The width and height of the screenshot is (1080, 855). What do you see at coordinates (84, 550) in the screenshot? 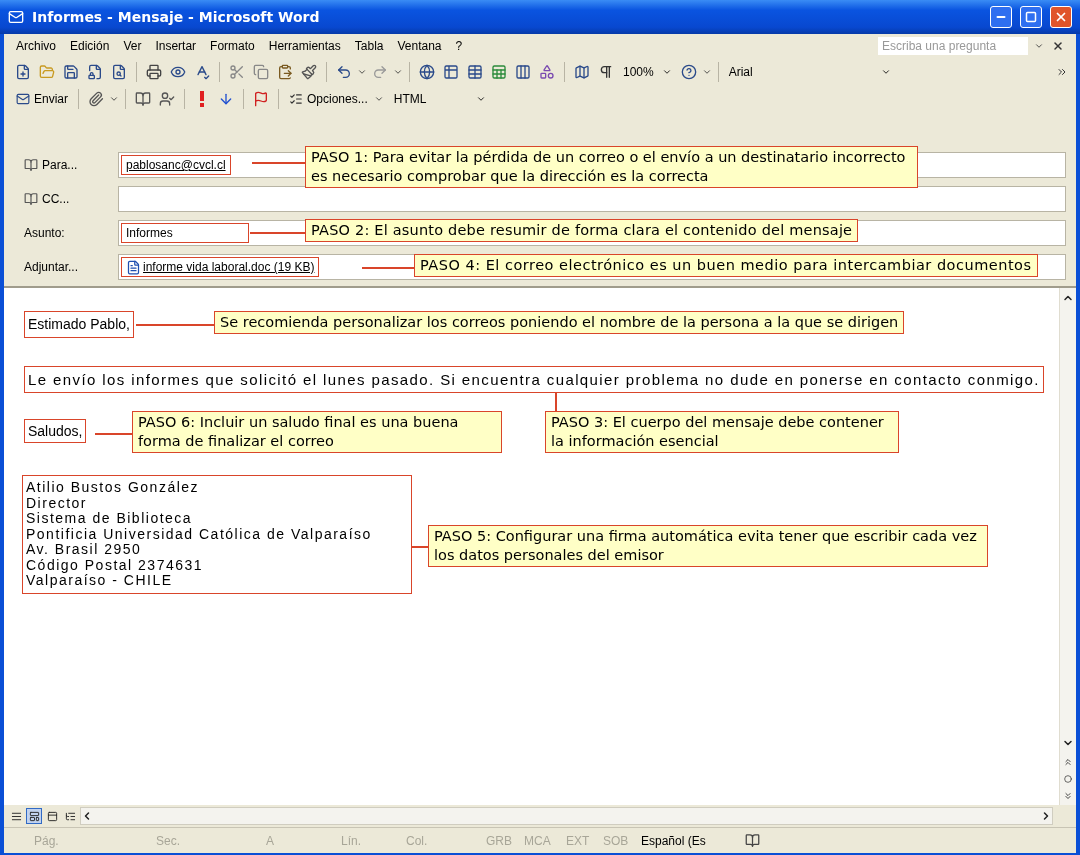
I see `signature-line: Av. Brasil 2950` at bounding box center [84, 550].